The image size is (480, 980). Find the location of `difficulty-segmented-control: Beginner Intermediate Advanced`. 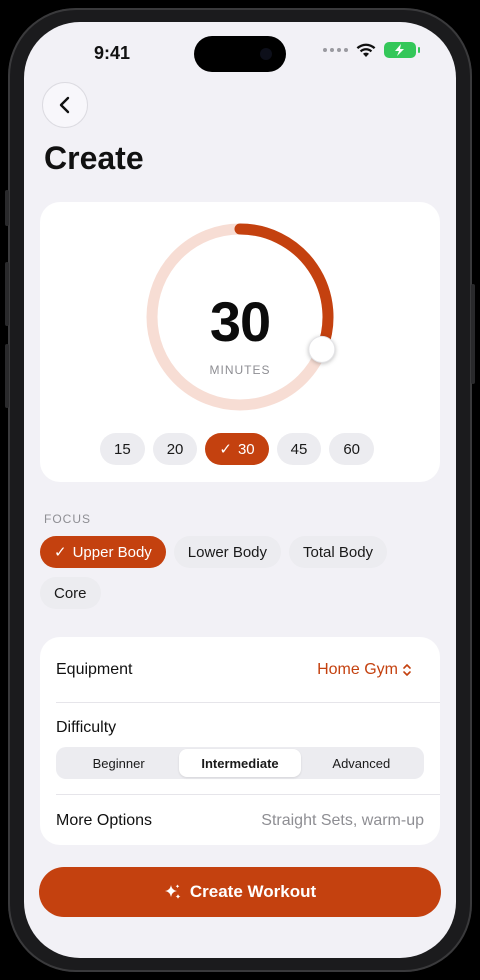

difficulty-segmented-control: Beginner Intermediate Advanced is located at coordinates (240, 763).